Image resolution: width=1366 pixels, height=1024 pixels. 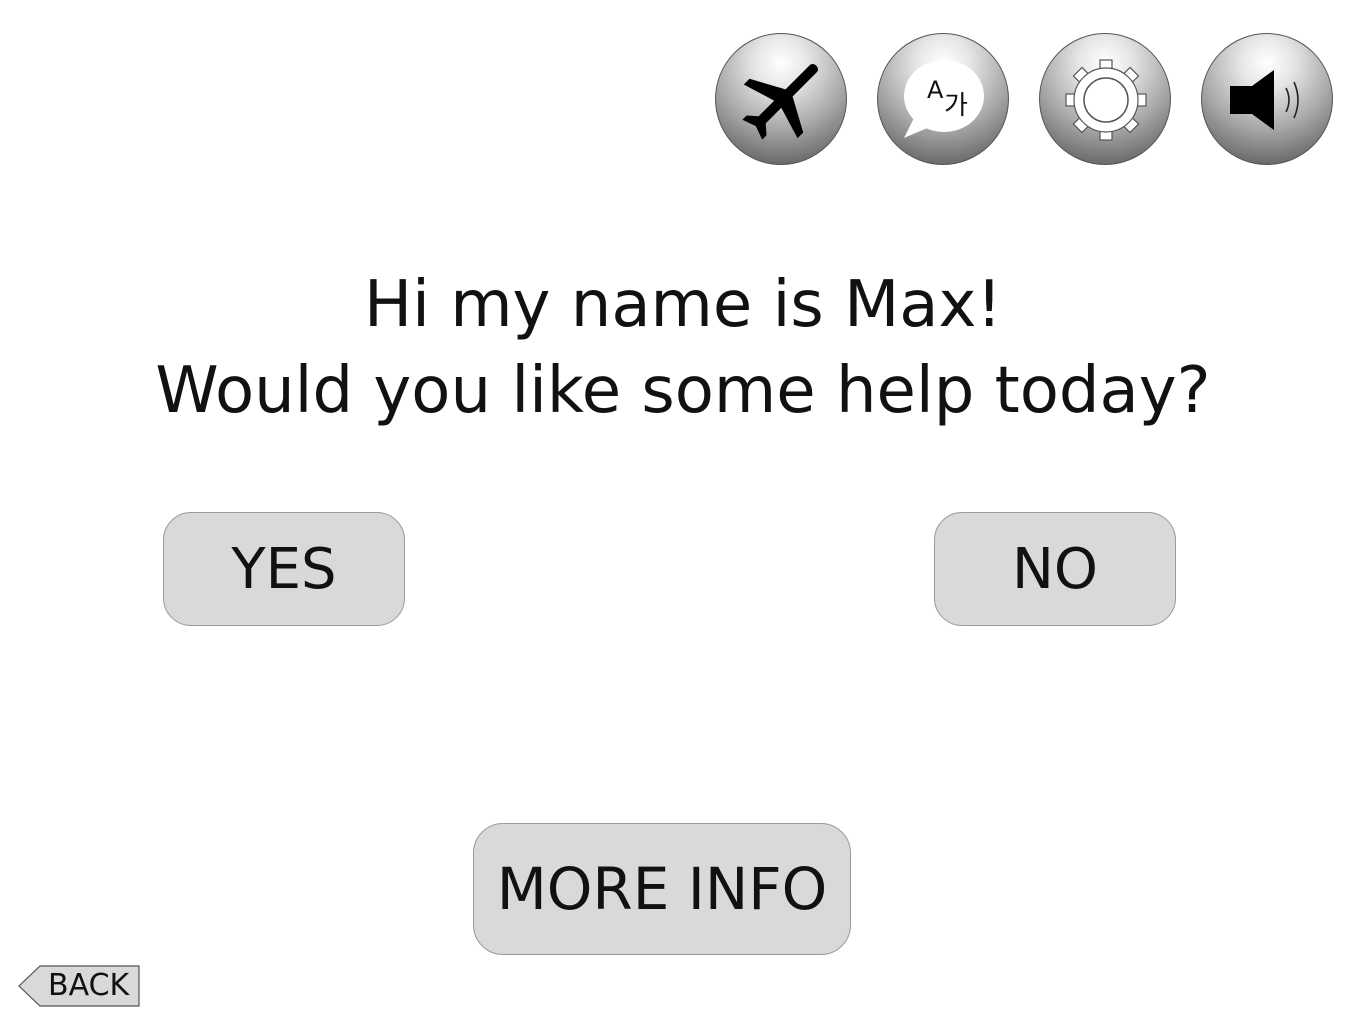 I want to click on no-button: NO, so click(x=1055, y=569).